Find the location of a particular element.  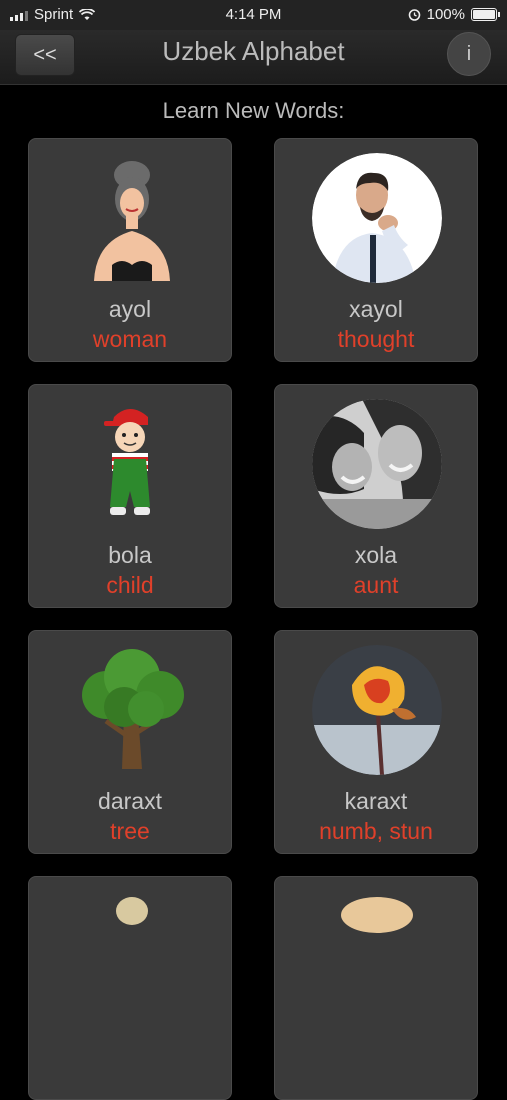

word-card: xola aunt is located at coordinates (376, 496).